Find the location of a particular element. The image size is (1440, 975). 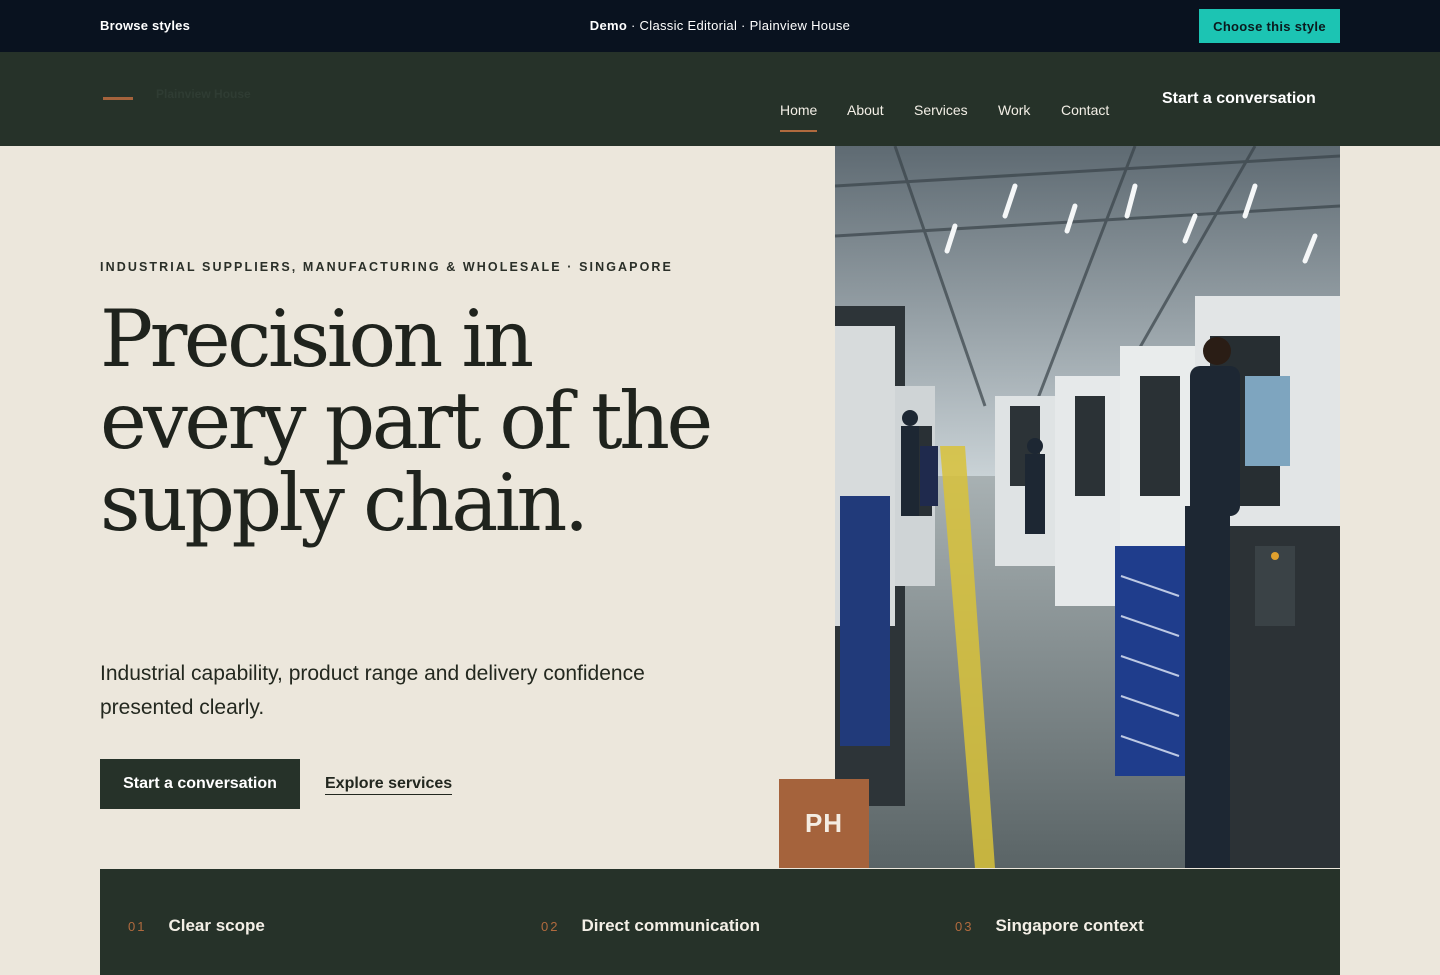

logo-mark is located at coordinates (118, 98).